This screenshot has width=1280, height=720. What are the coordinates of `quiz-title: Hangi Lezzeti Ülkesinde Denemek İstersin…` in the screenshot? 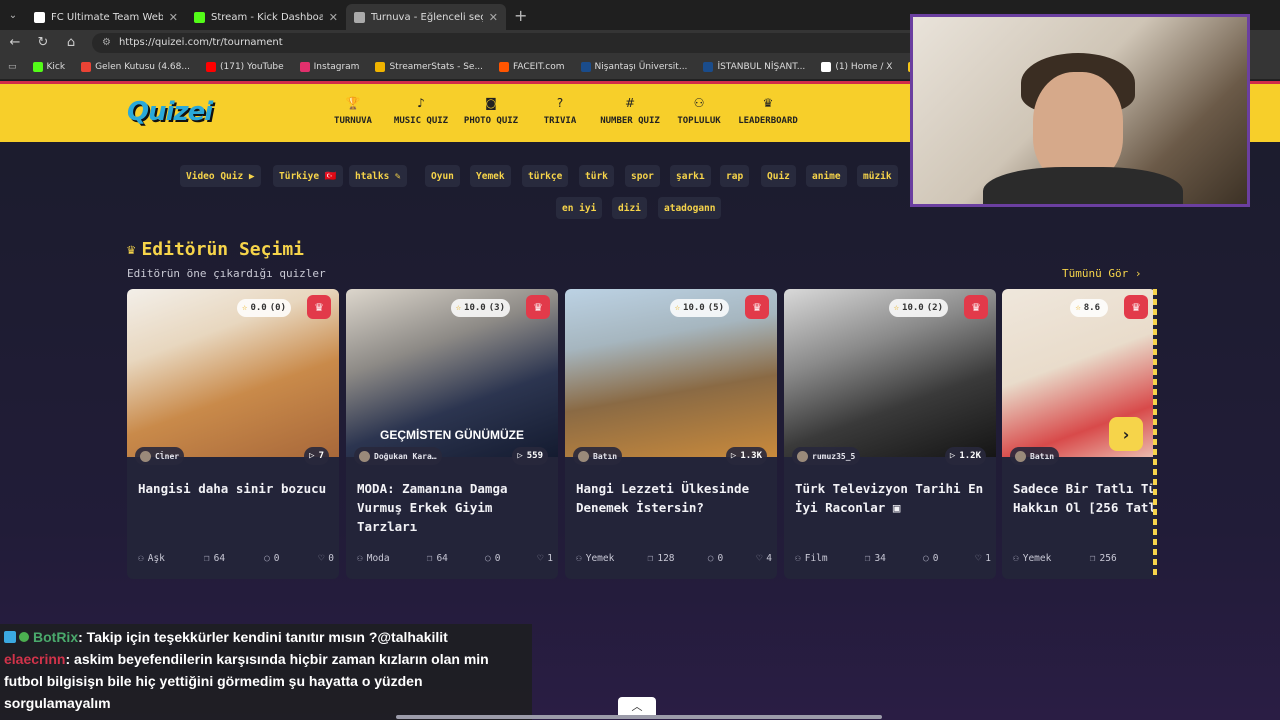 It's located at (673, 498).